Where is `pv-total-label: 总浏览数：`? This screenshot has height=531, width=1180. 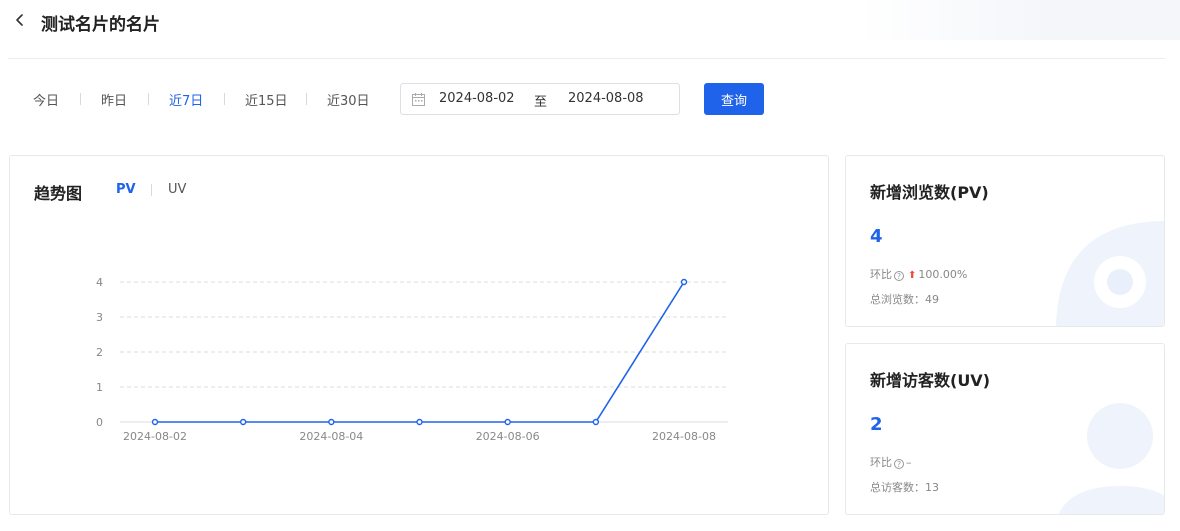 pv-total-label: 总浏览数： is located at coordinates (897, 299).